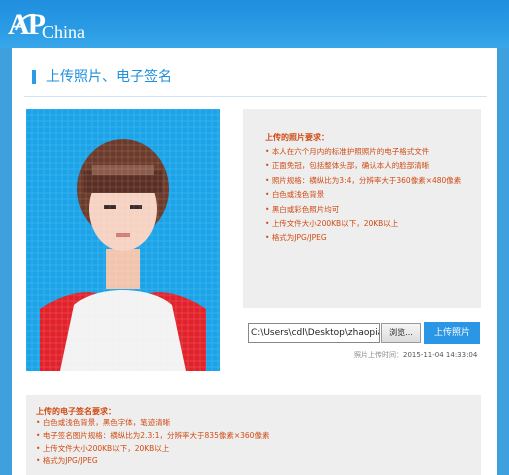 This screenshot has height=475, width=509. I want to click on list-item: 本人在六个月内的标准护照照片的电子格式文件, so click(368, 152).